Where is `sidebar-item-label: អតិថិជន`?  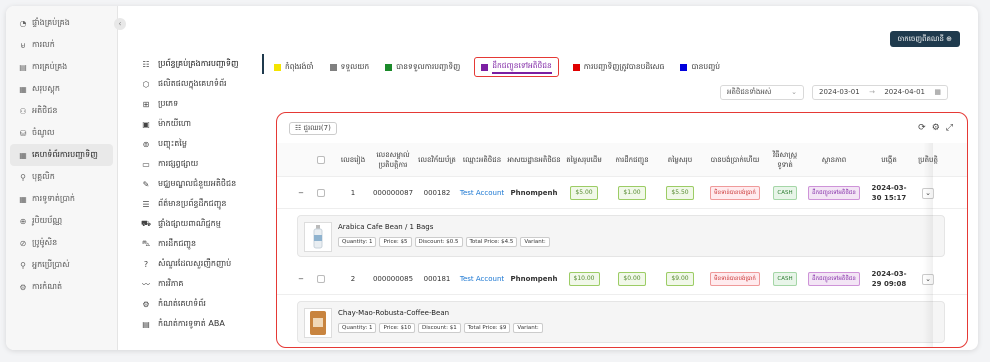
sidebar-item-label: អតិថិជន is located at coordinates (45, 110).